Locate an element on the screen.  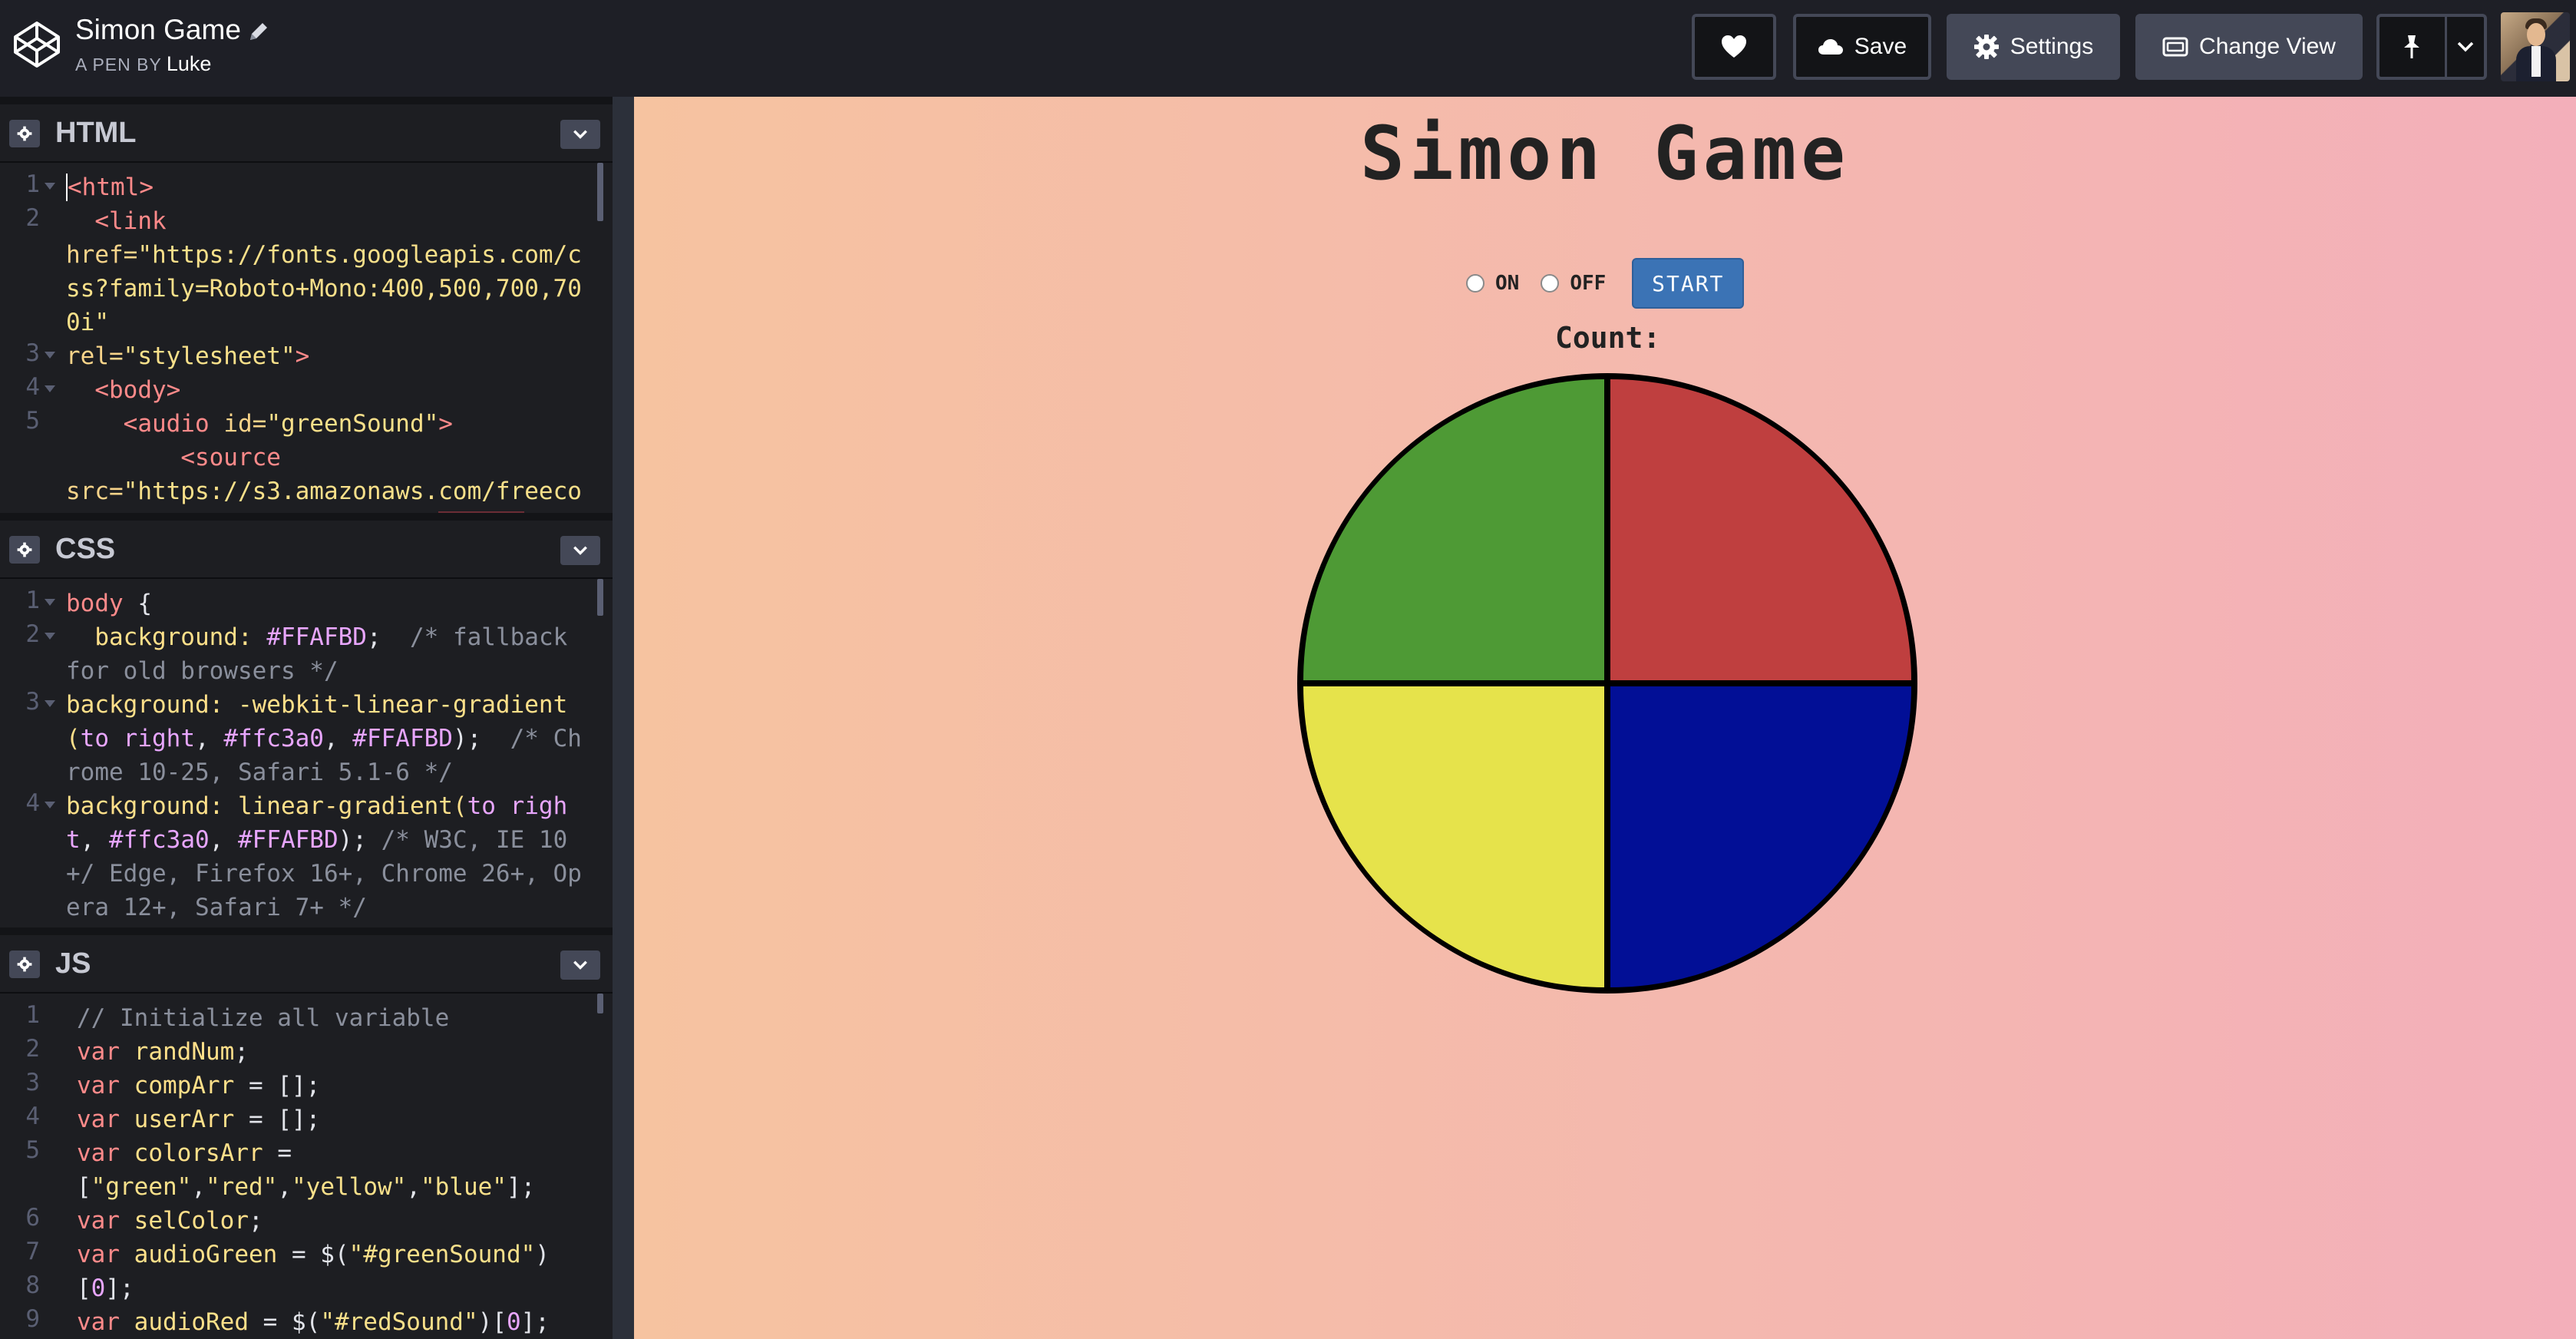
pen-byline: A PEN BY Luke is located at coordinates (143, 64).